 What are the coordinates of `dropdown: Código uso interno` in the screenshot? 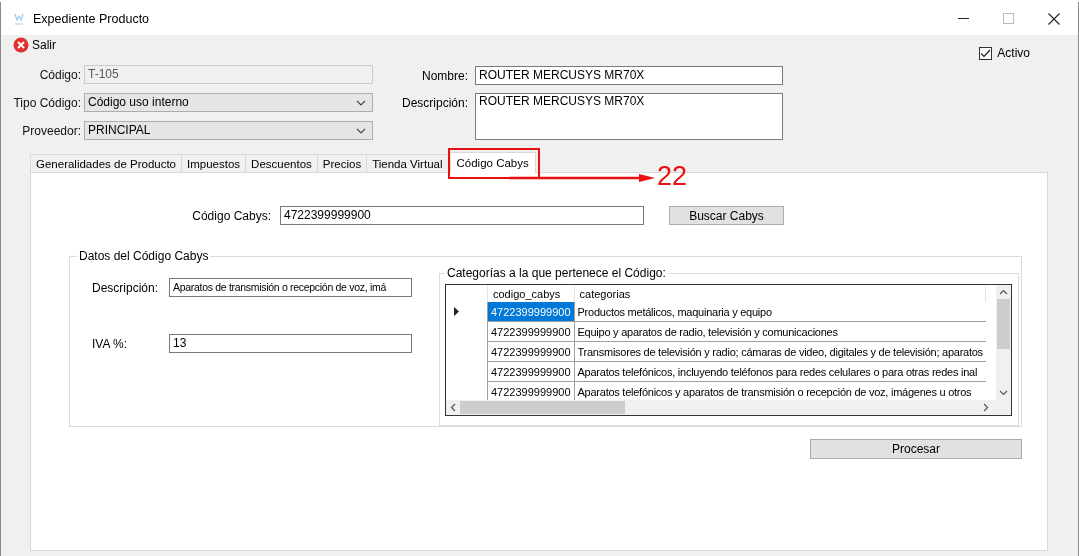 It's located at (228, 102).